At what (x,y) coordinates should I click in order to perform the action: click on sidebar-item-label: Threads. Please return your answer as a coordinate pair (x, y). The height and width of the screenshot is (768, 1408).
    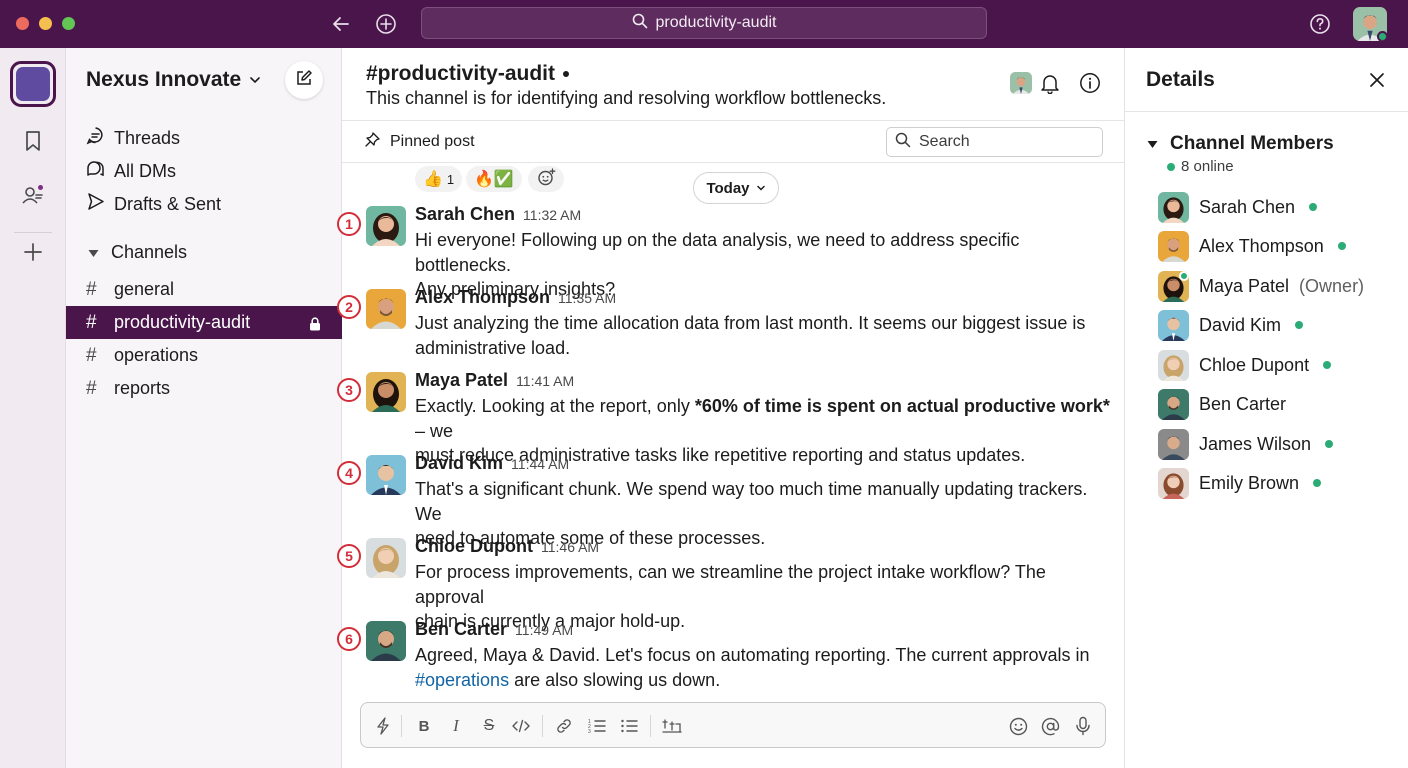
    Looking at the image, I should click on (147, 137).